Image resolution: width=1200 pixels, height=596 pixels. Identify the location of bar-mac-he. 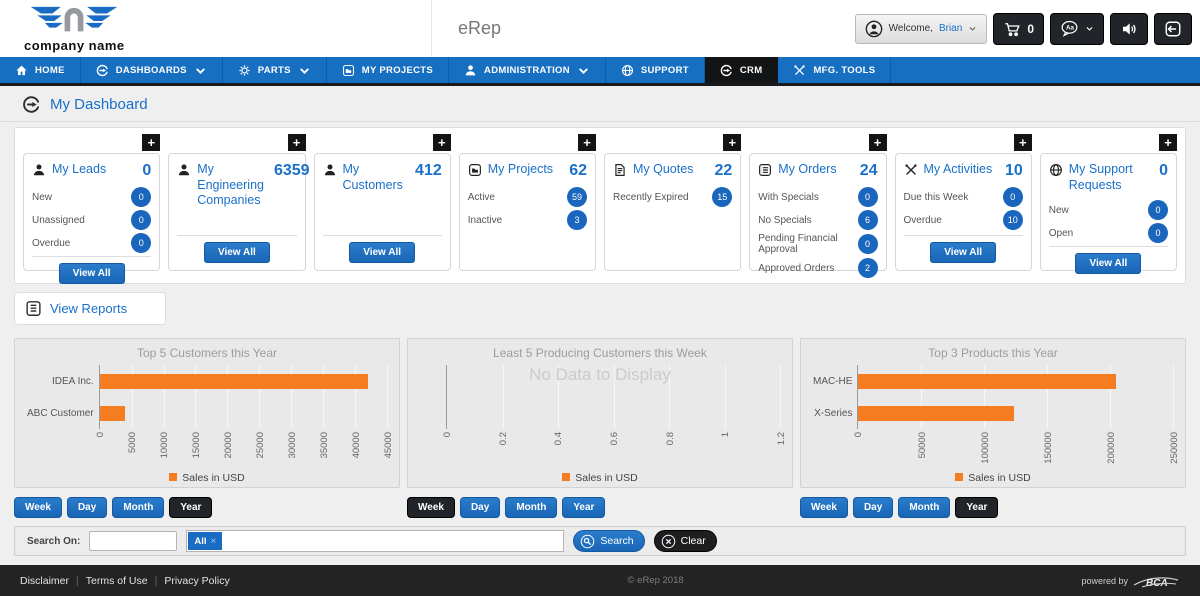
(987, 381).